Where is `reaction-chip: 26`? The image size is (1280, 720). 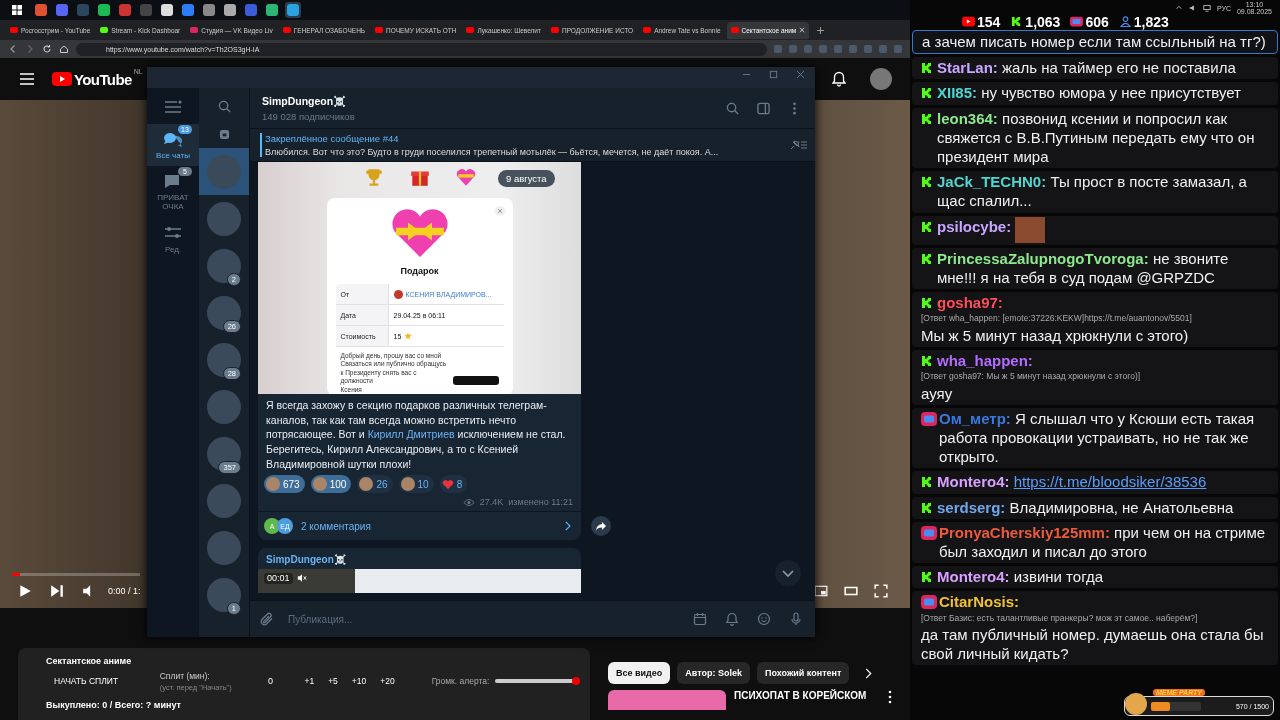
reaction-chip: 26 is located at coordinates (375, 484).